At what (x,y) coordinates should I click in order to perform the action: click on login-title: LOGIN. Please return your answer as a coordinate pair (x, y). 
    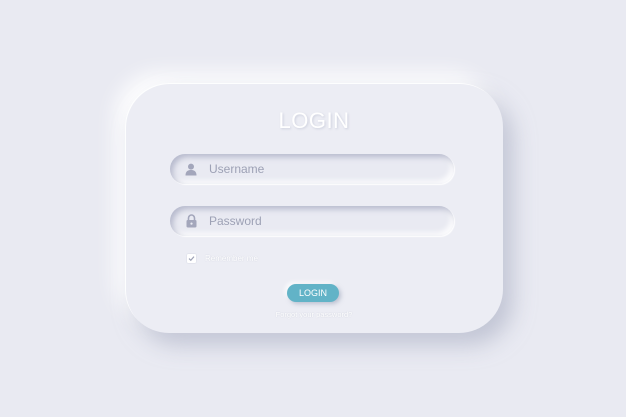
    Looking at the image, I should click on (314, 120).